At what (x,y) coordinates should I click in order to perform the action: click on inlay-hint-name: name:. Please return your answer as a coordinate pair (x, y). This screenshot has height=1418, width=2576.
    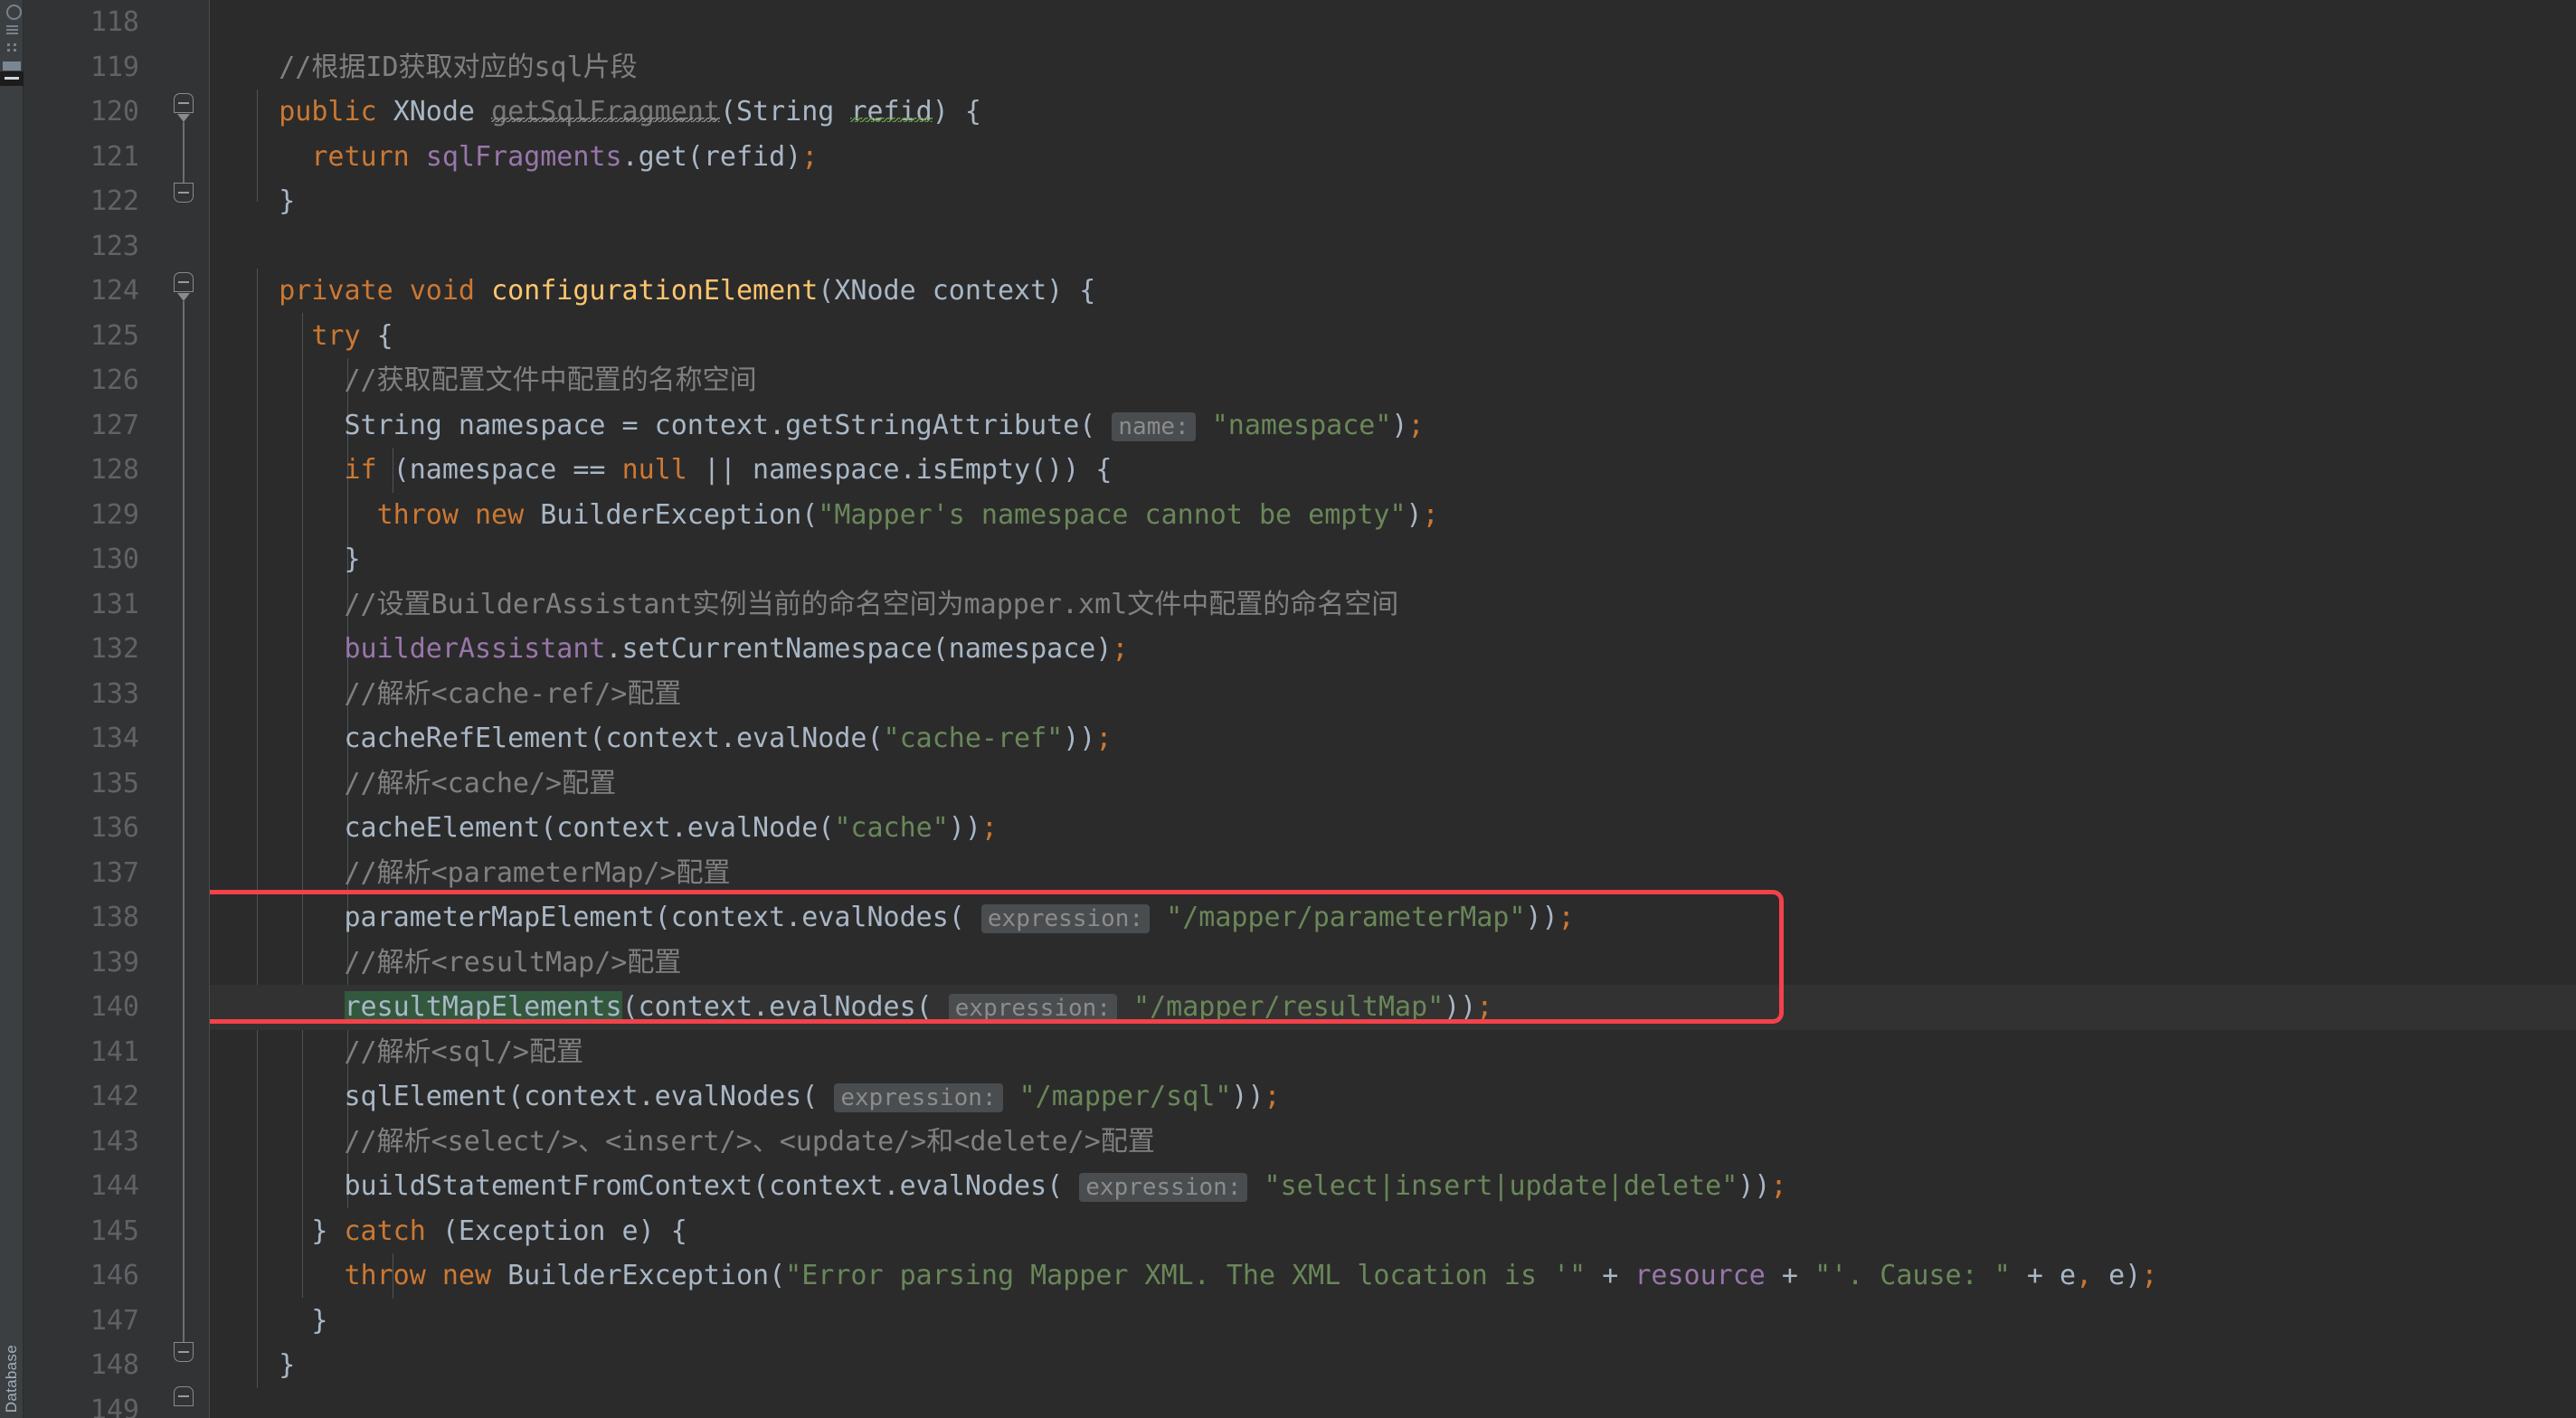
    Looking at the image, I should click on (1154, 426).